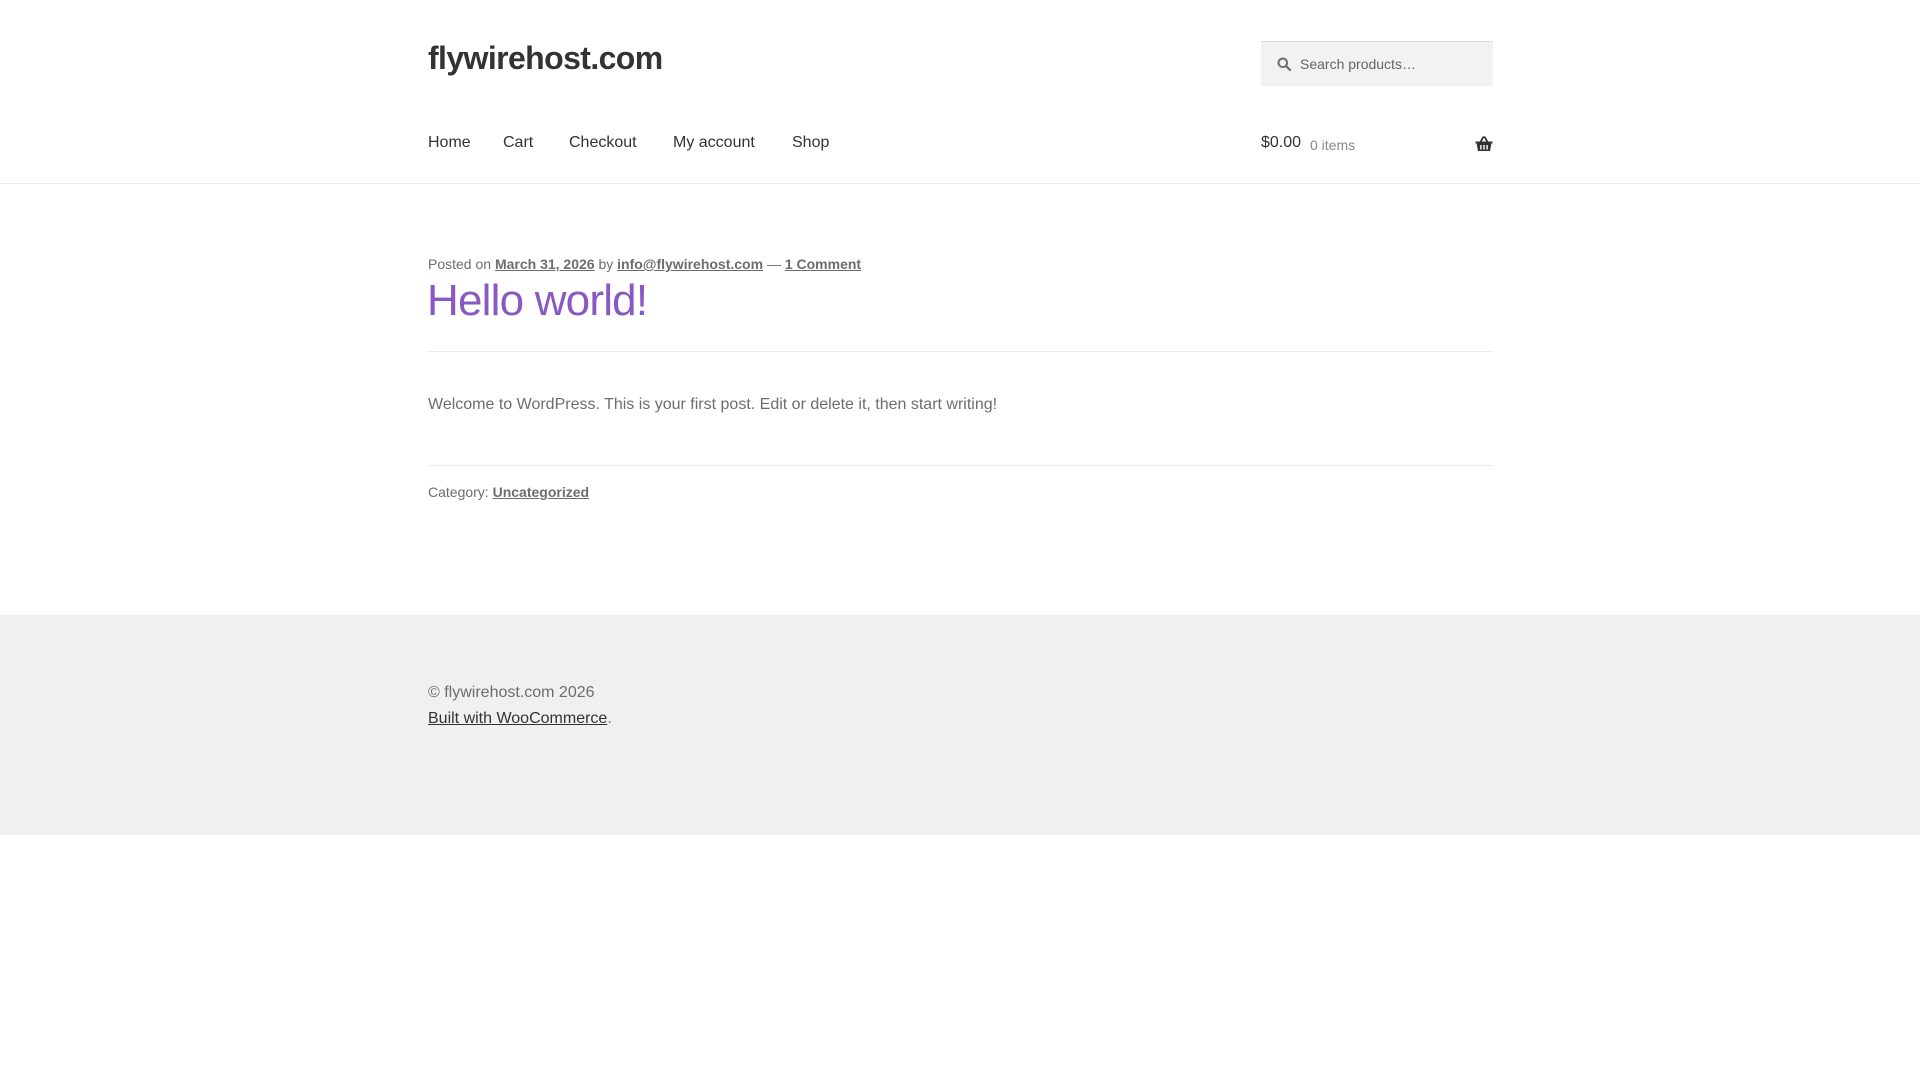 This screenshot has width=1920, height=1080. What do you see at coordinates (1377, 145) in the screenshot?
I see `header-cart-link: $0.00 0 items` at bounding box center [1377, 145].